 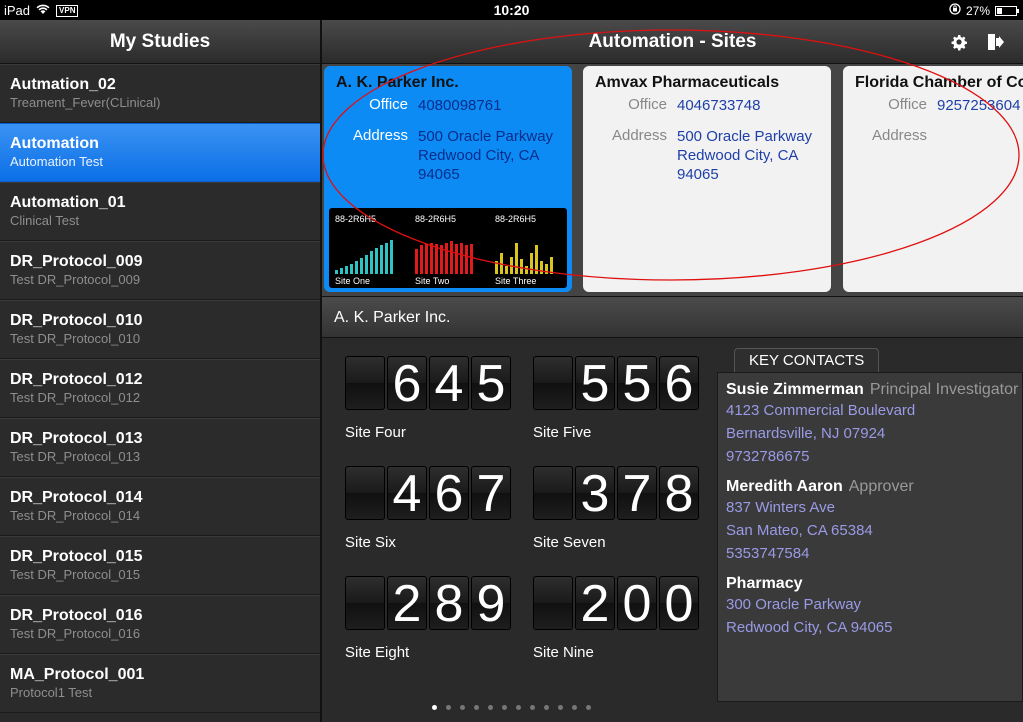 What do you see at coordinates (491, 603) in the screenshot?
I see `flip-digit: 9` at bounding box center [491, 603].